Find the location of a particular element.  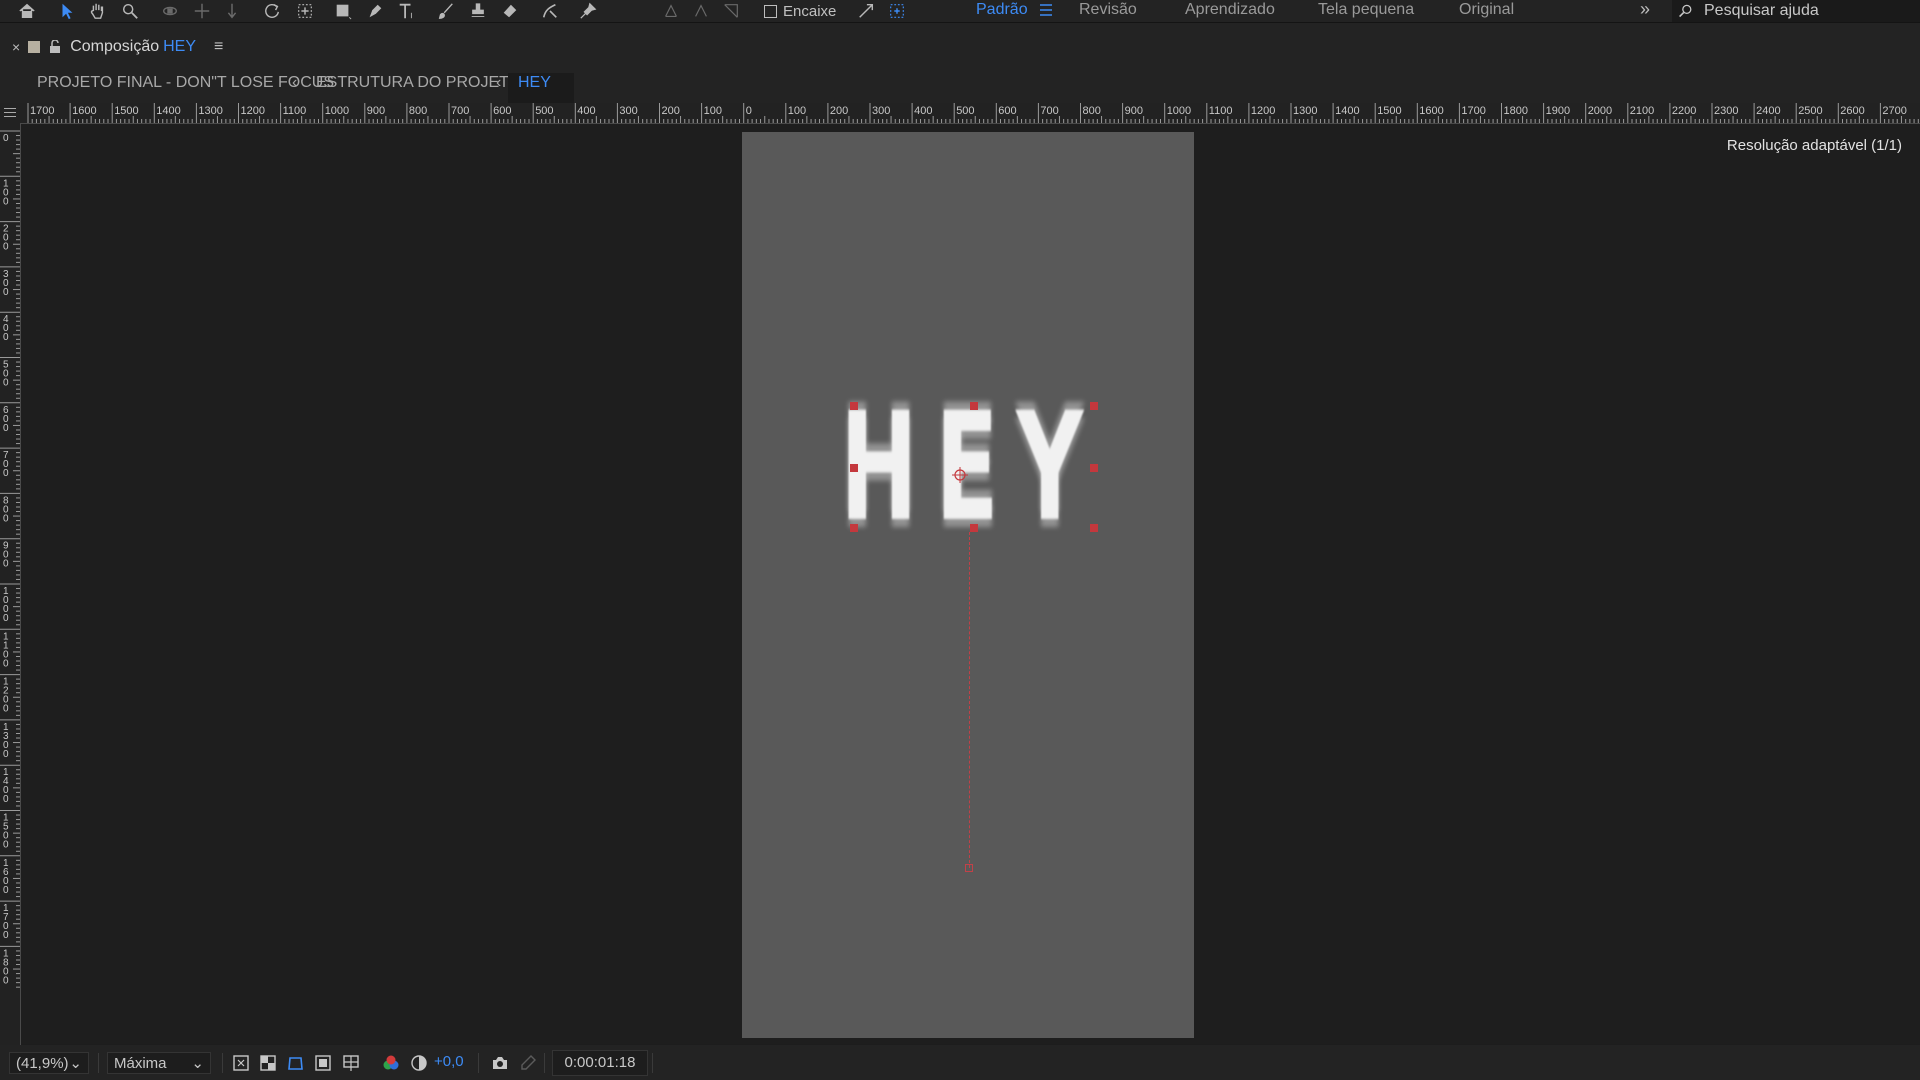

transparency-grid-icon is located at coordinates (268, 1063).